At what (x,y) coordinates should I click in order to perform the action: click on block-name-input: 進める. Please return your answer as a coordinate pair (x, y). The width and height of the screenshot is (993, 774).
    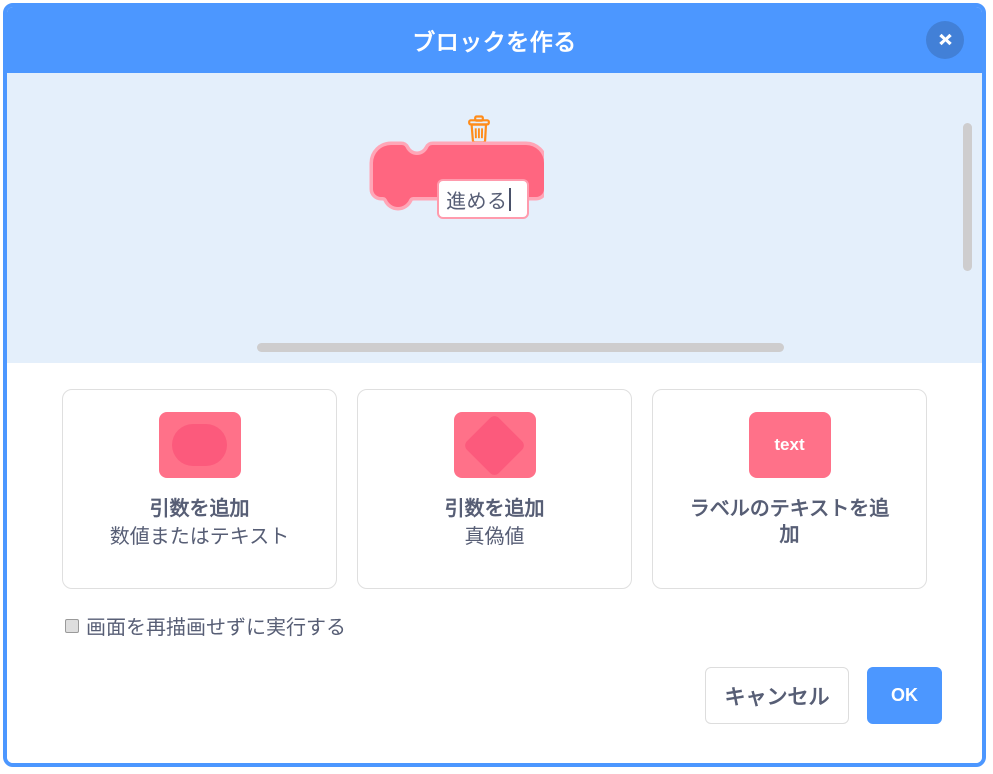
    Looking at the image, I should click on (483, 199).